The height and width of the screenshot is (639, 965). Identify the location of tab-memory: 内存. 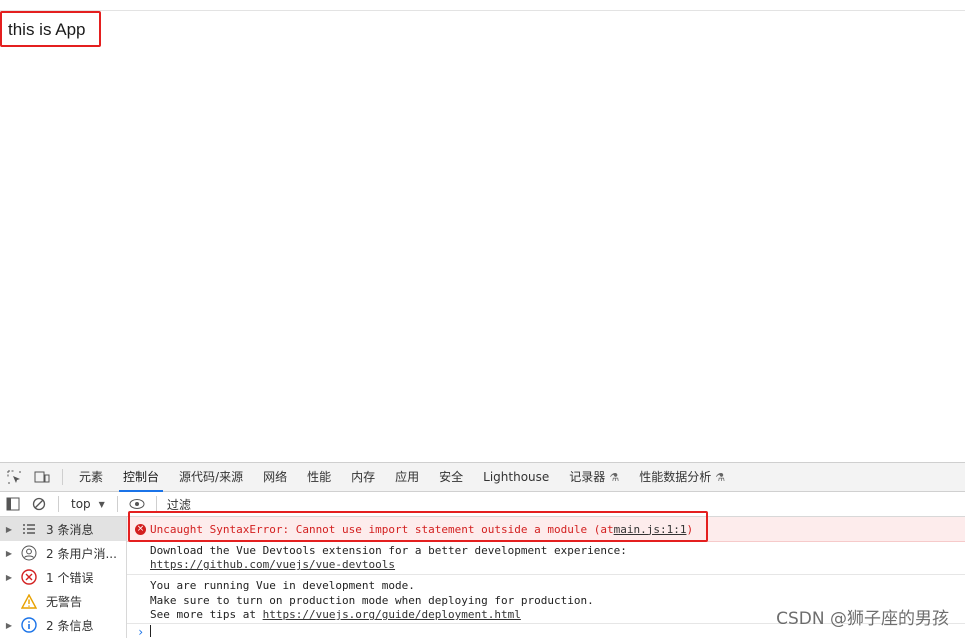
(363, 477).